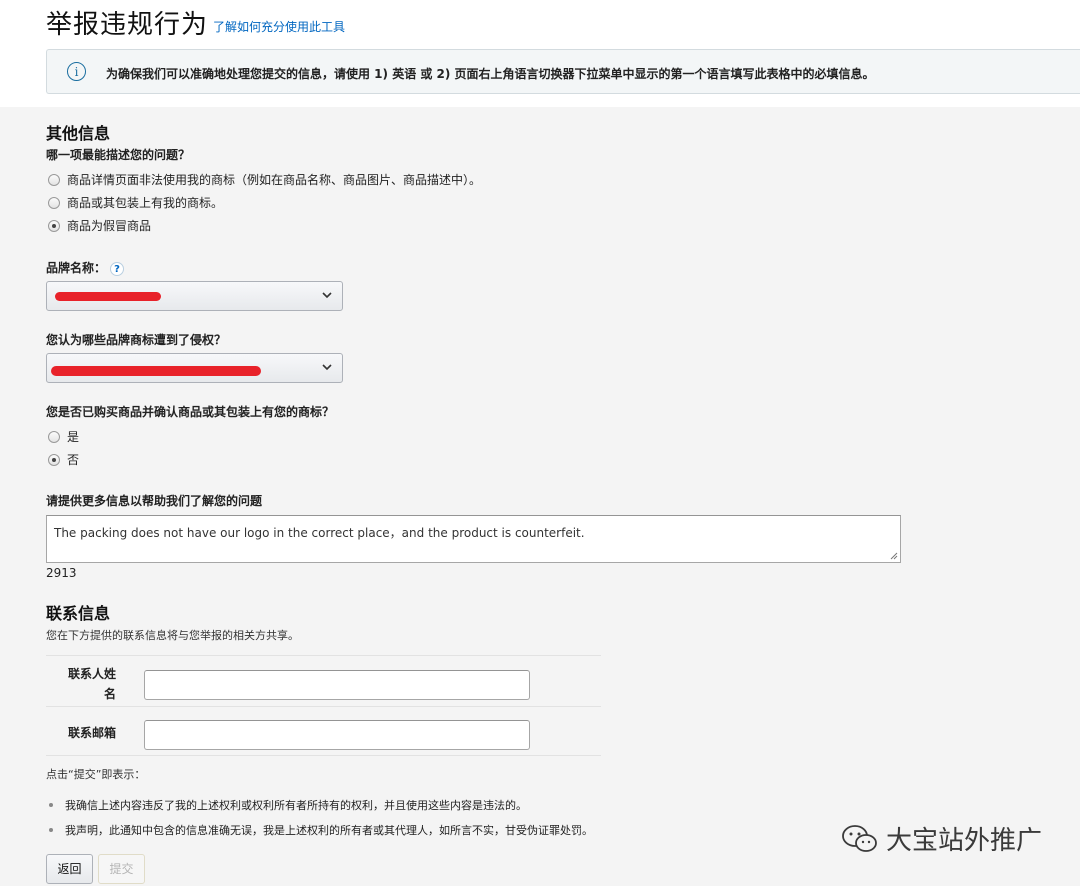 Image resolution: width=1080 pixels, height=886 pixels. Describe the element at coordinates (78, 613) in the screenshot. I see `section-heading-contact: 联系信息` at that location.